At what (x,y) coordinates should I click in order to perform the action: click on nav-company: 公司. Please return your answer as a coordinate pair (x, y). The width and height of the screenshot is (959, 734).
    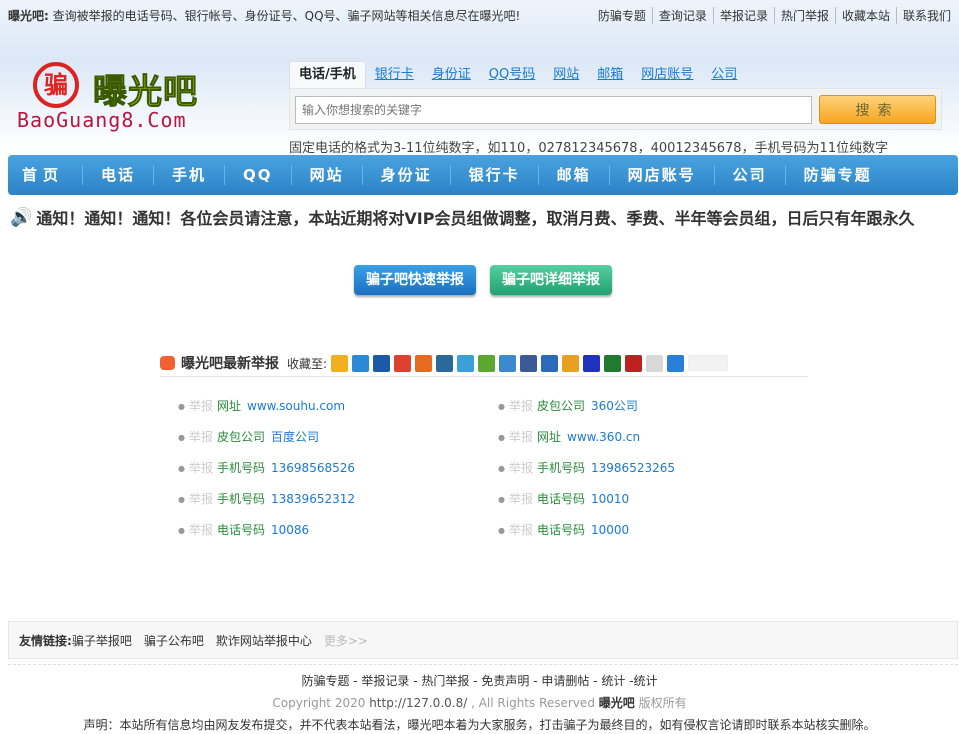
    Looking at the image, I should click on (749, 175).